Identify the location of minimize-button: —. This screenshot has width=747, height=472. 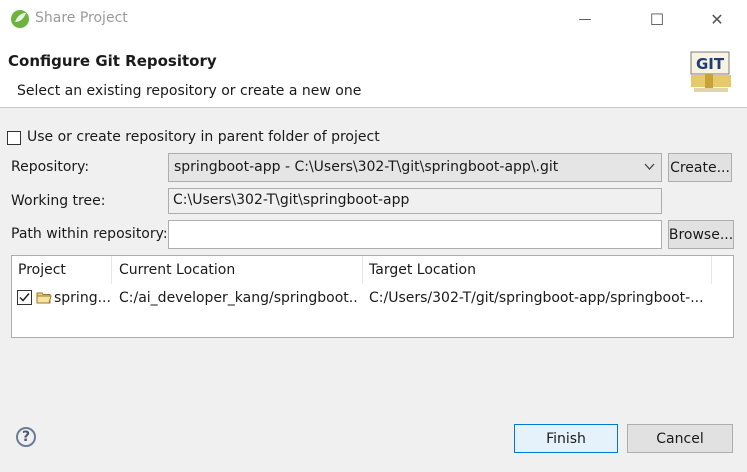
(585, 19).